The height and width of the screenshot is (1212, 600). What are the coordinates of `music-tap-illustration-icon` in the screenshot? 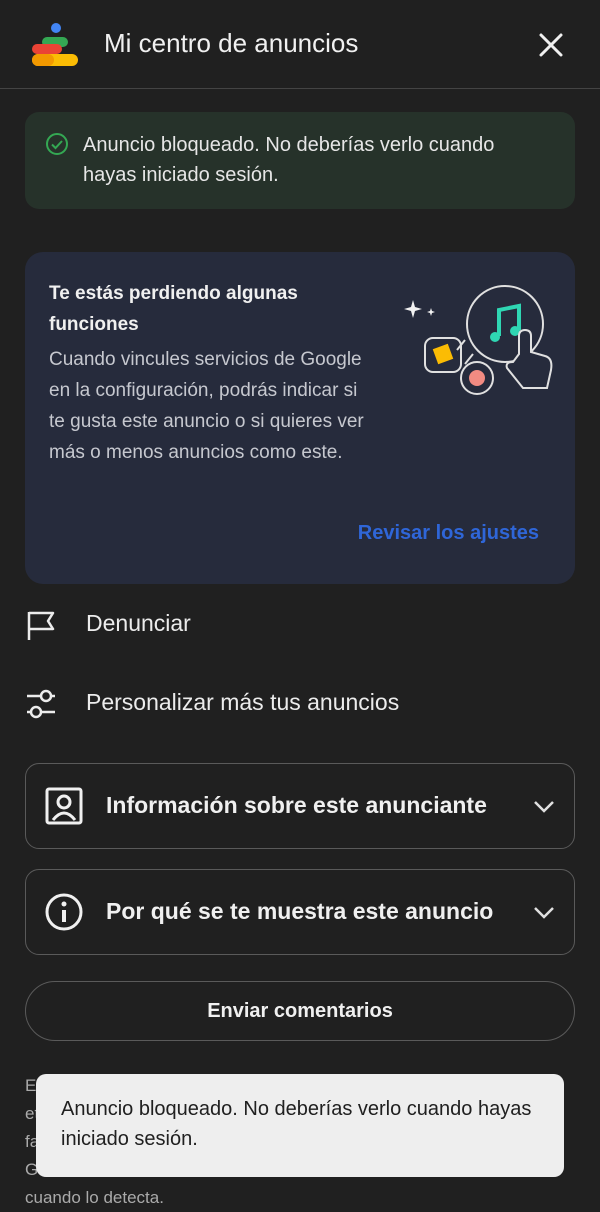 It's located at (478, 340).